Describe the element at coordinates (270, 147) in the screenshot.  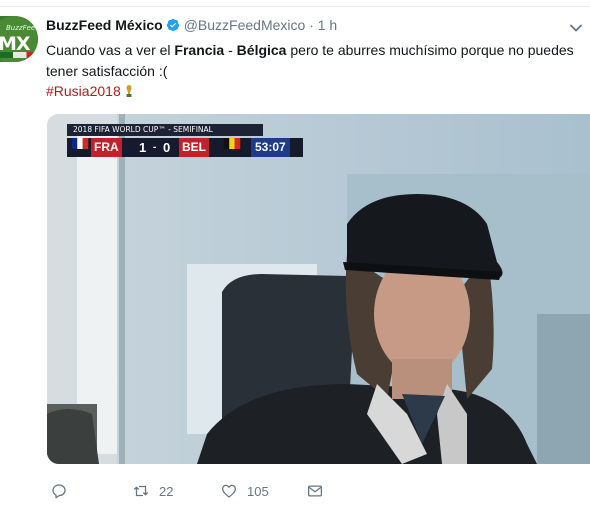
I see `match-clock: 53:07` at that location.